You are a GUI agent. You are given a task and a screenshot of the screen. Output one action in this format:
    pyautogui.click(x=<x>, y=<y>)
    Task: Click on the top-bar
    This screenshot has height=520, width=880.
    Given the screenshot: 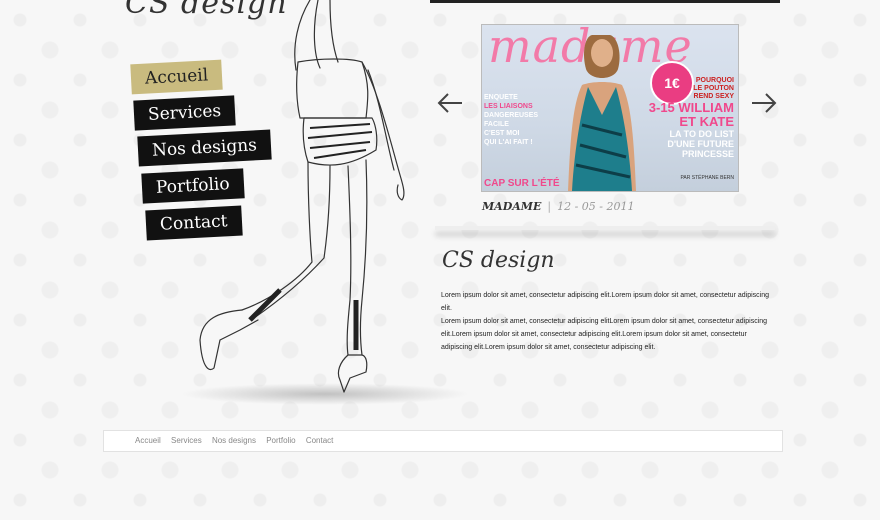 What is the action you would take?
    pyautogui.click(x=605, y=1)
    